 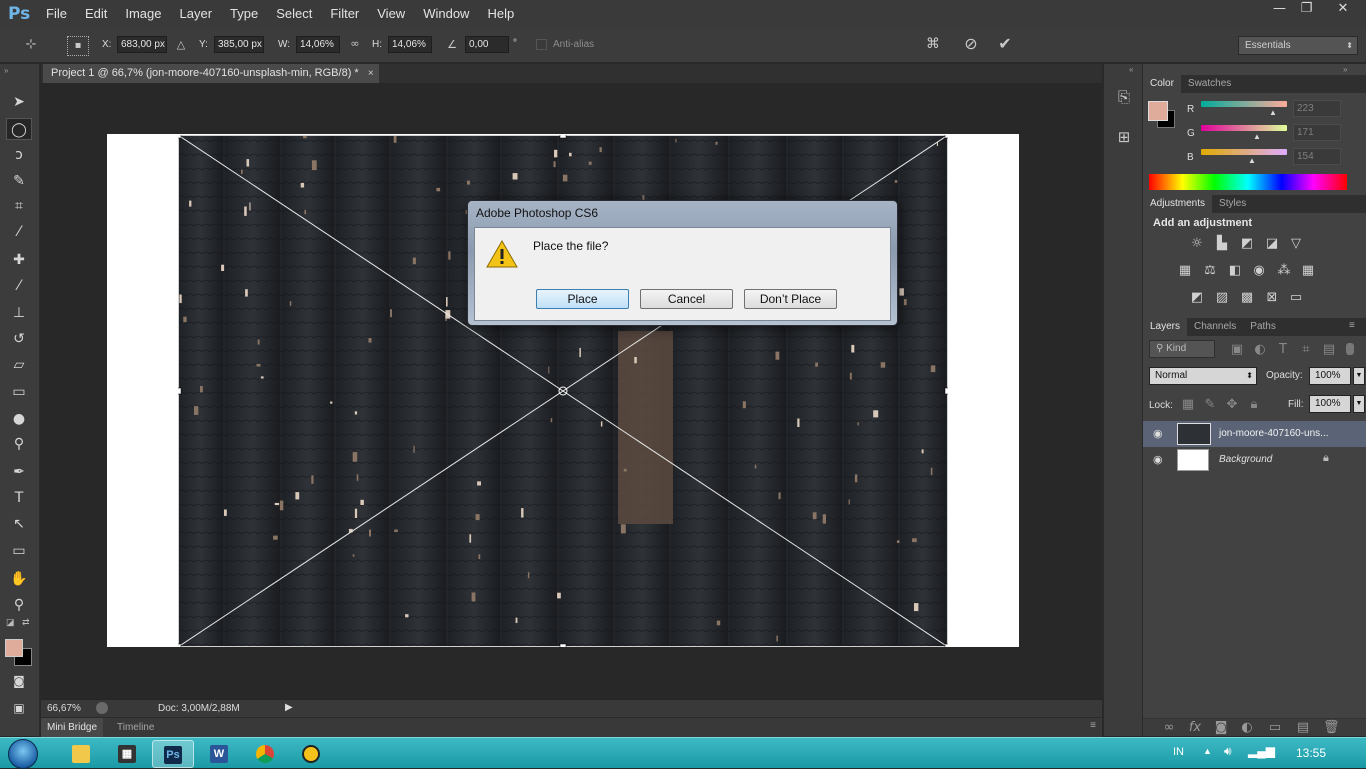 I want to click on menu-edit: Edit, so click(x=96, y=14).